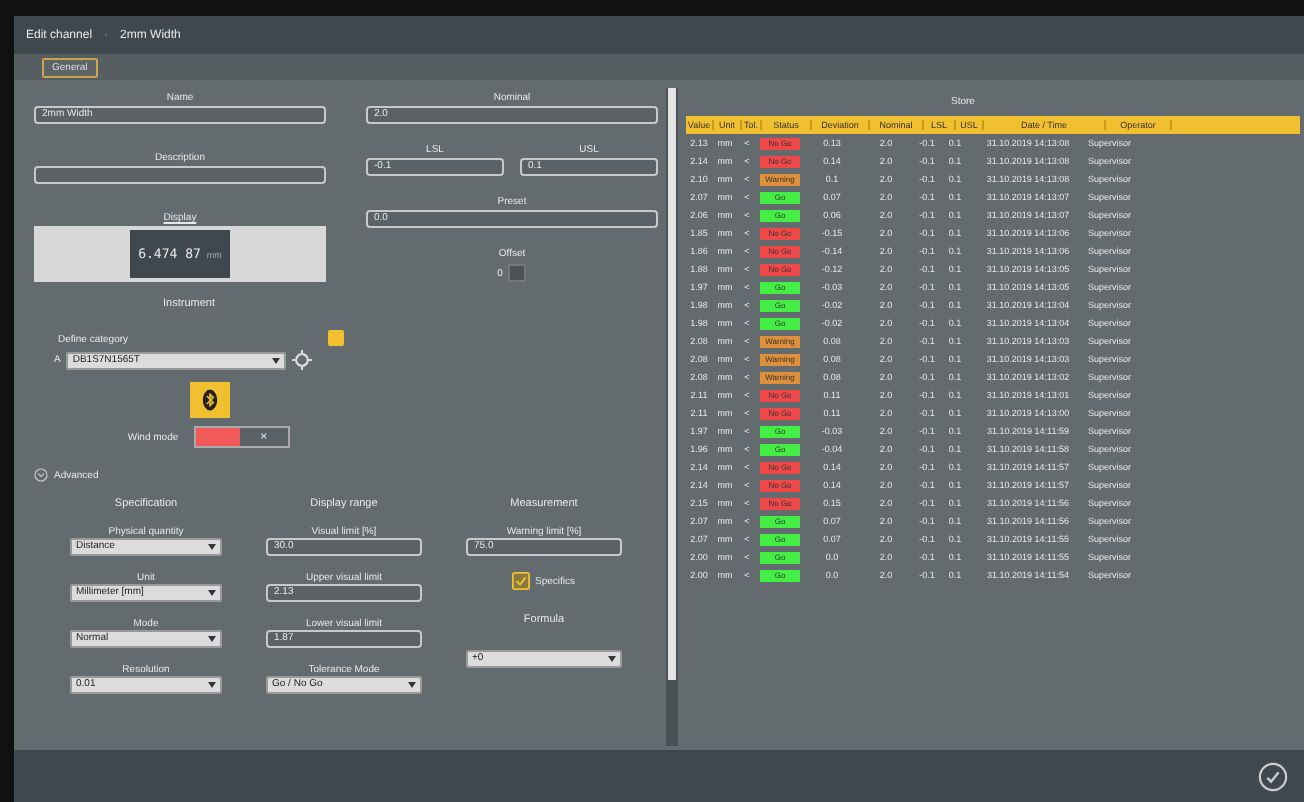 This screenshot has width=1304, height=802. Describe the element at coordinates (1273, 776) in the screenshot. I see `confirm-icon` at that location.